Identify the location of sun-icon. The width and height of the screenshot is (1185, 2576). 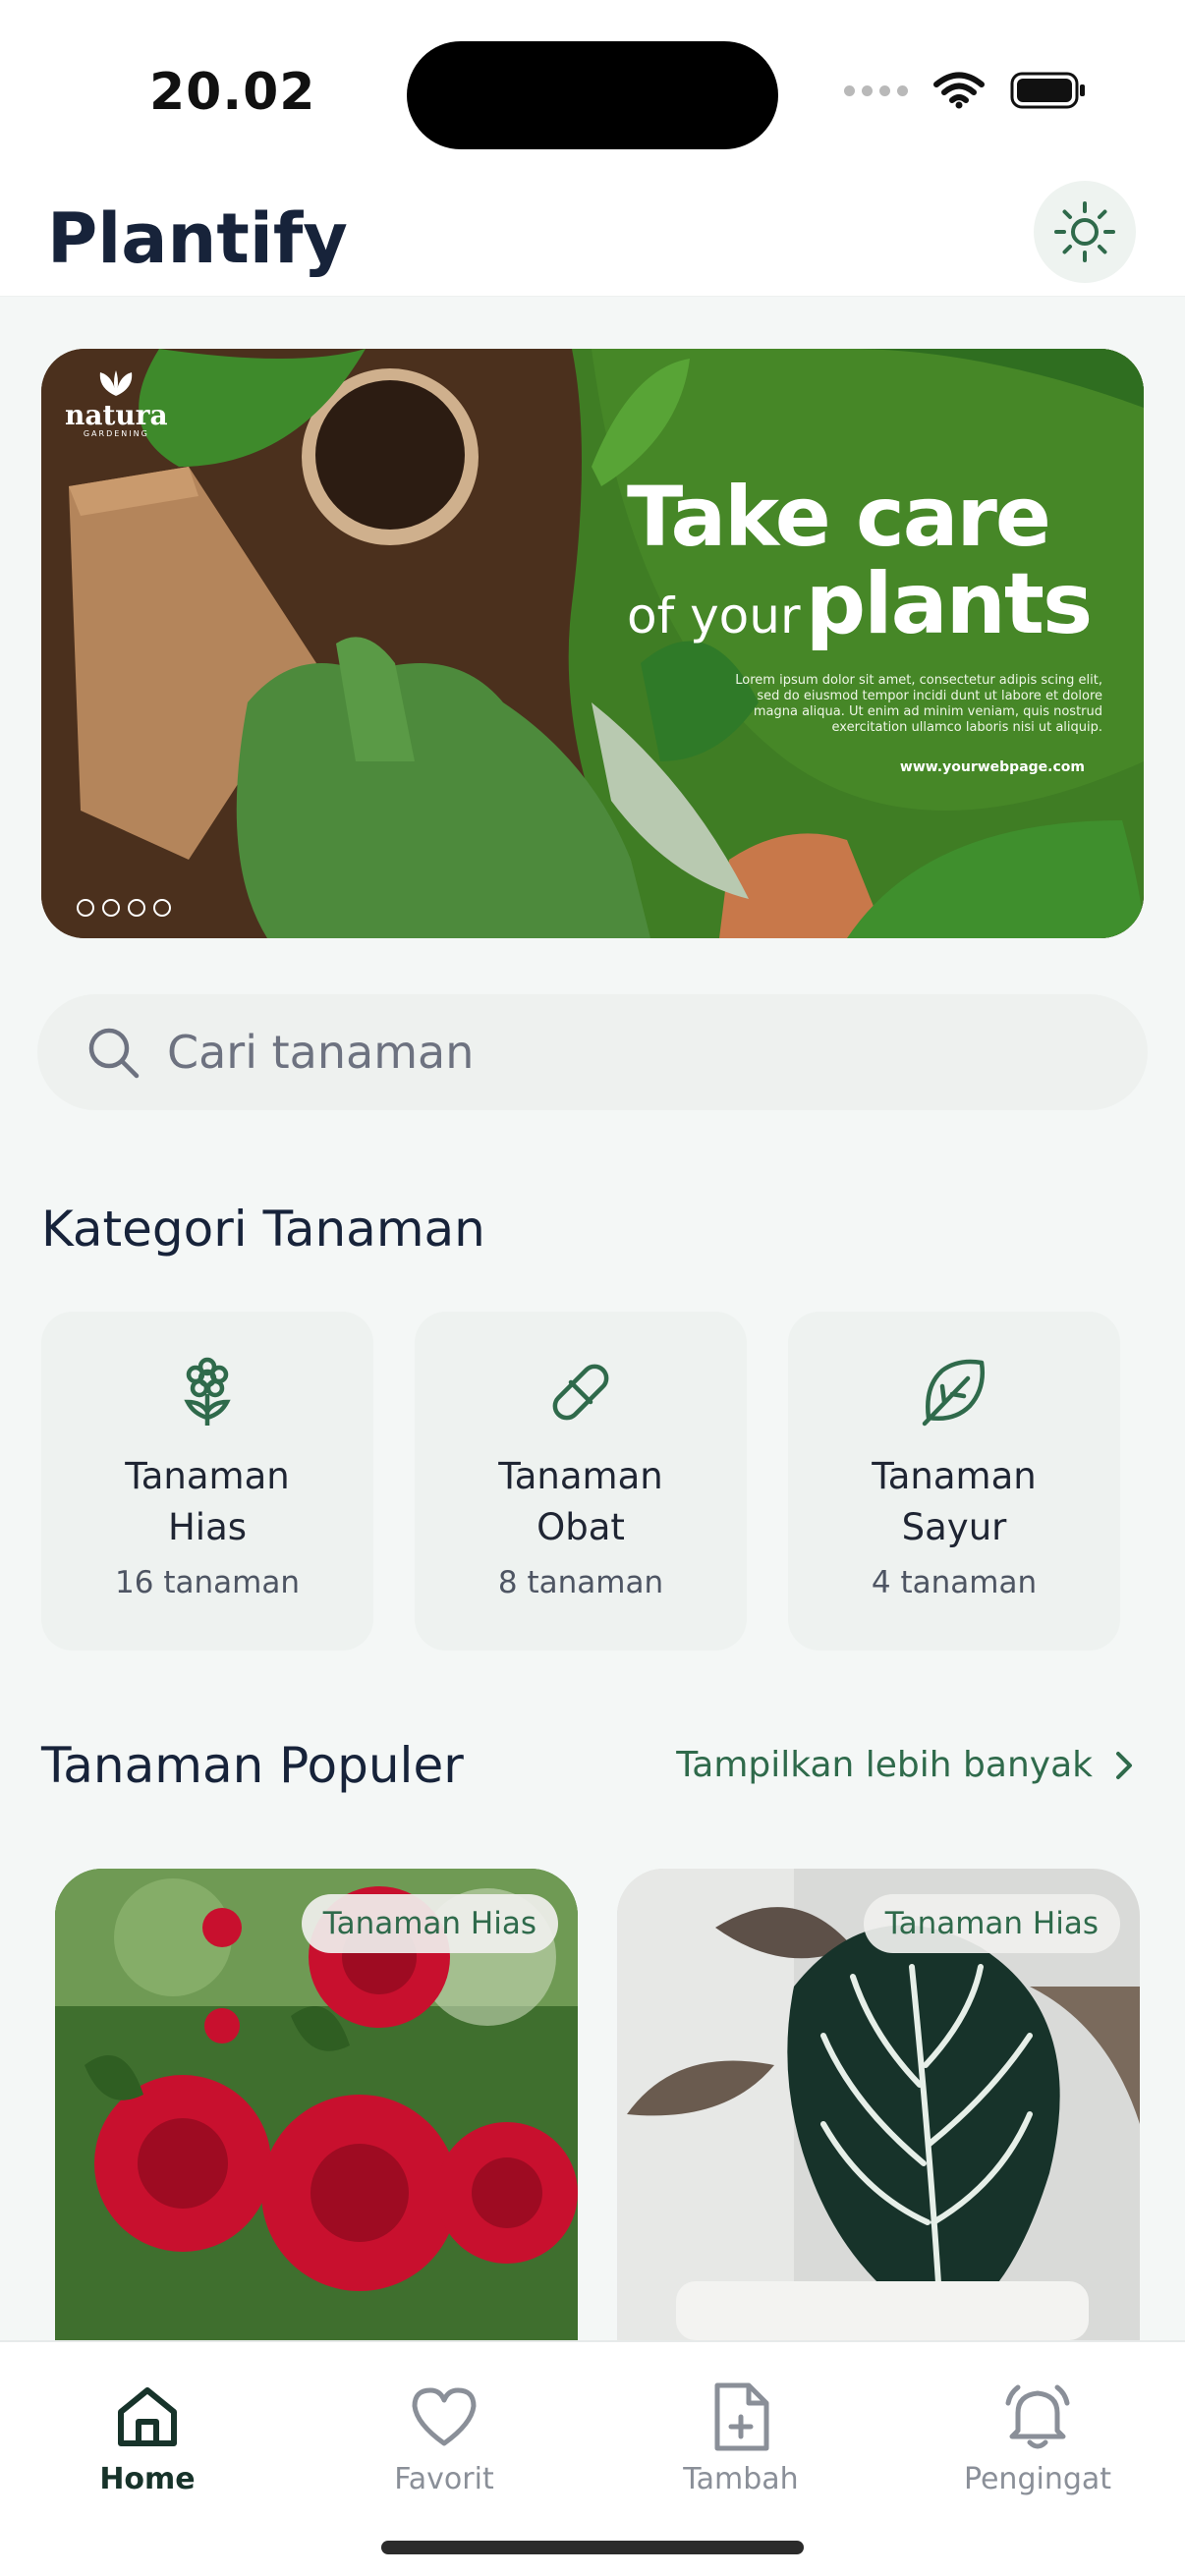
(1084, 231).